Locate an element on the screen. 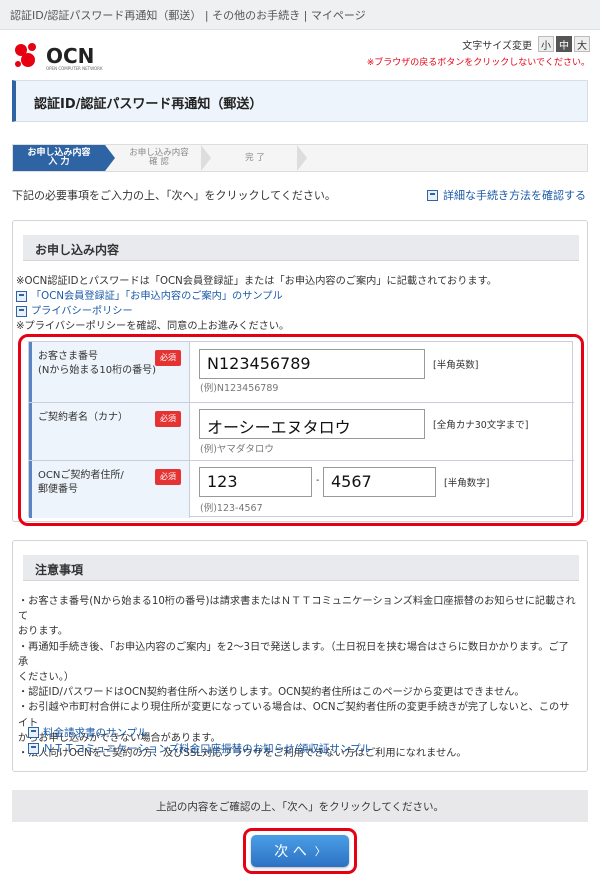  step-complete-line1: 完 了 is located at coordinates (255, 157).